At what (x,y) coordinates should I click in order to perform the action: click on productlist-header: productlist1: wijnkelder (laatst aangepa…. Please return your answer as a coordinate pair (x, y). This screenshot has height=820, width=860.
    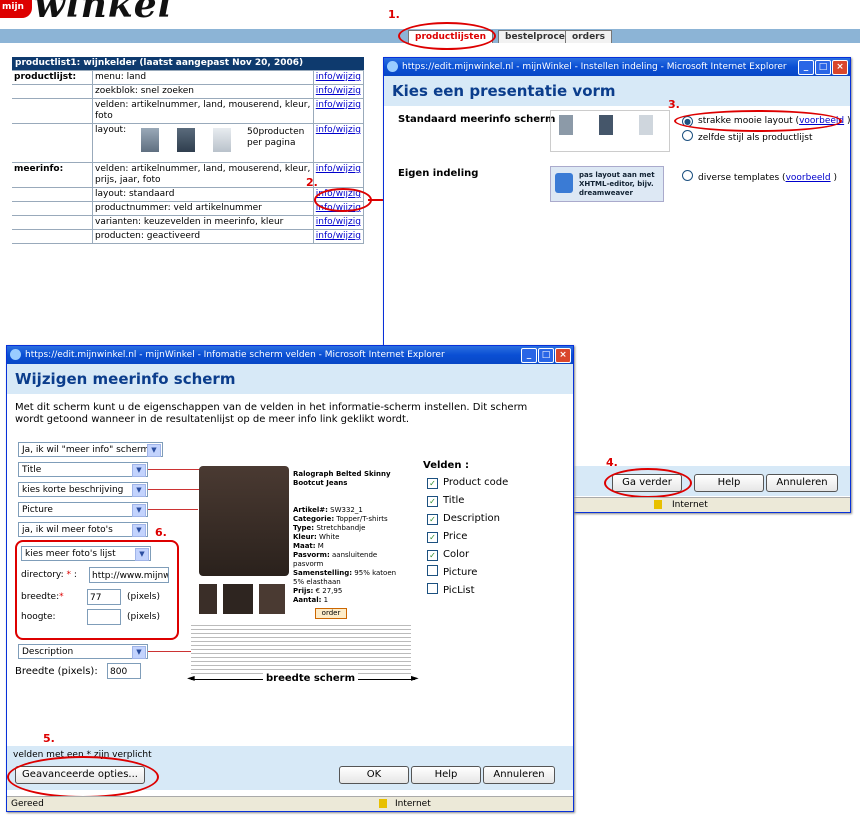
    Looking at the image, I should click on (188, 63).